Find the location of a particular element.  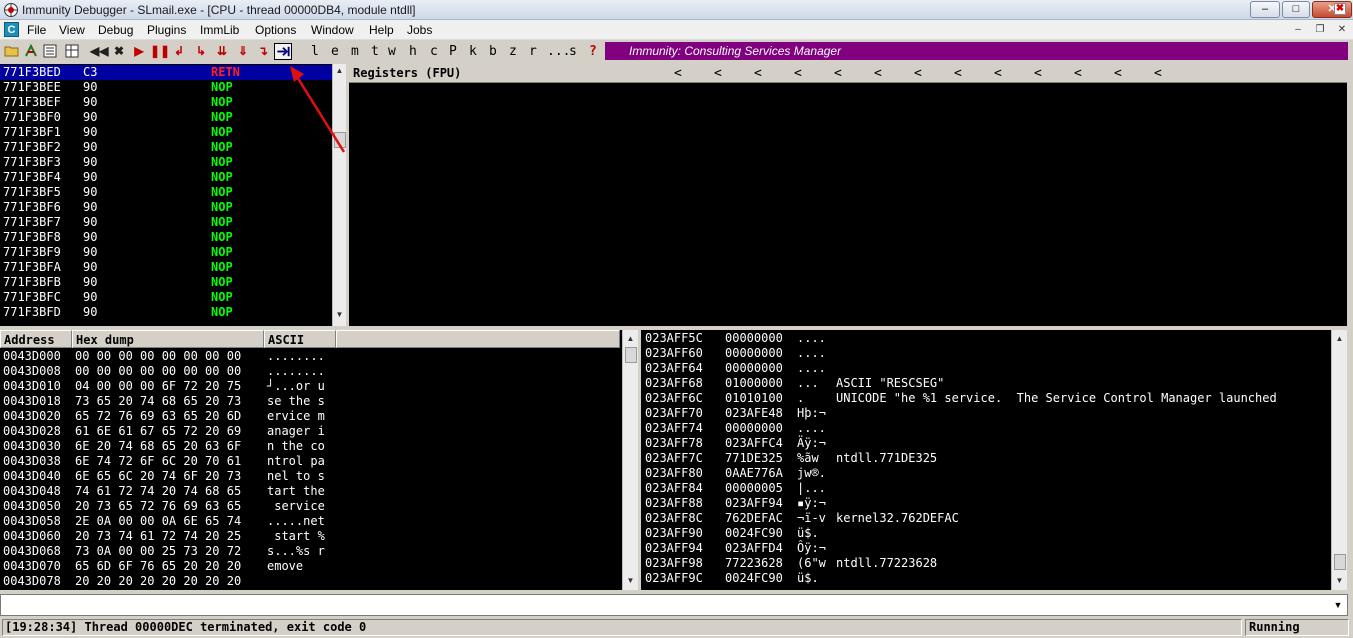

menu-window: Window is located at coordinates (332, 30).